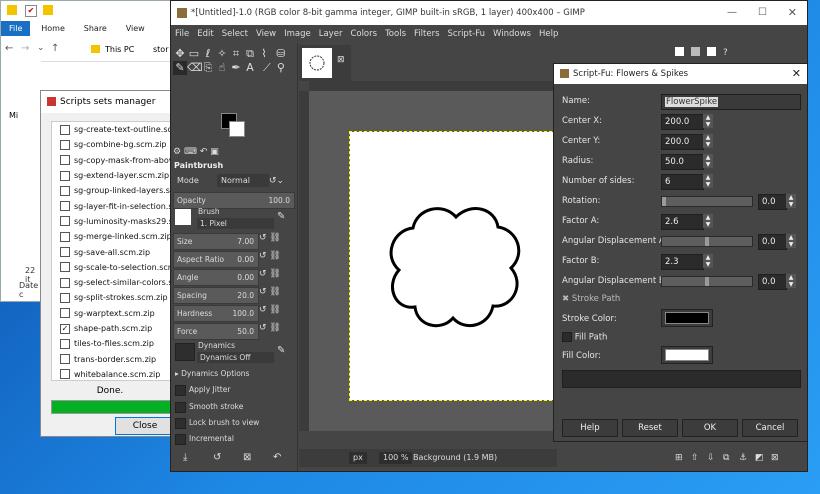  Describe the element at coordinates (25, 48) in the screenshot. I see `forward-arrow-icon: →` at that location.